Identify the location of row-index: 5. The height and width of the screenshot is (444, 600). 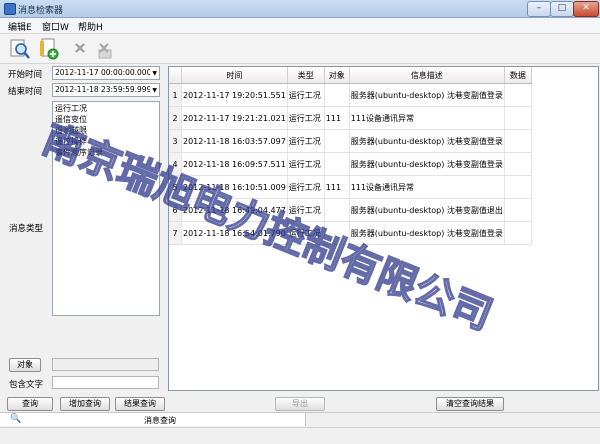
(175, 187).